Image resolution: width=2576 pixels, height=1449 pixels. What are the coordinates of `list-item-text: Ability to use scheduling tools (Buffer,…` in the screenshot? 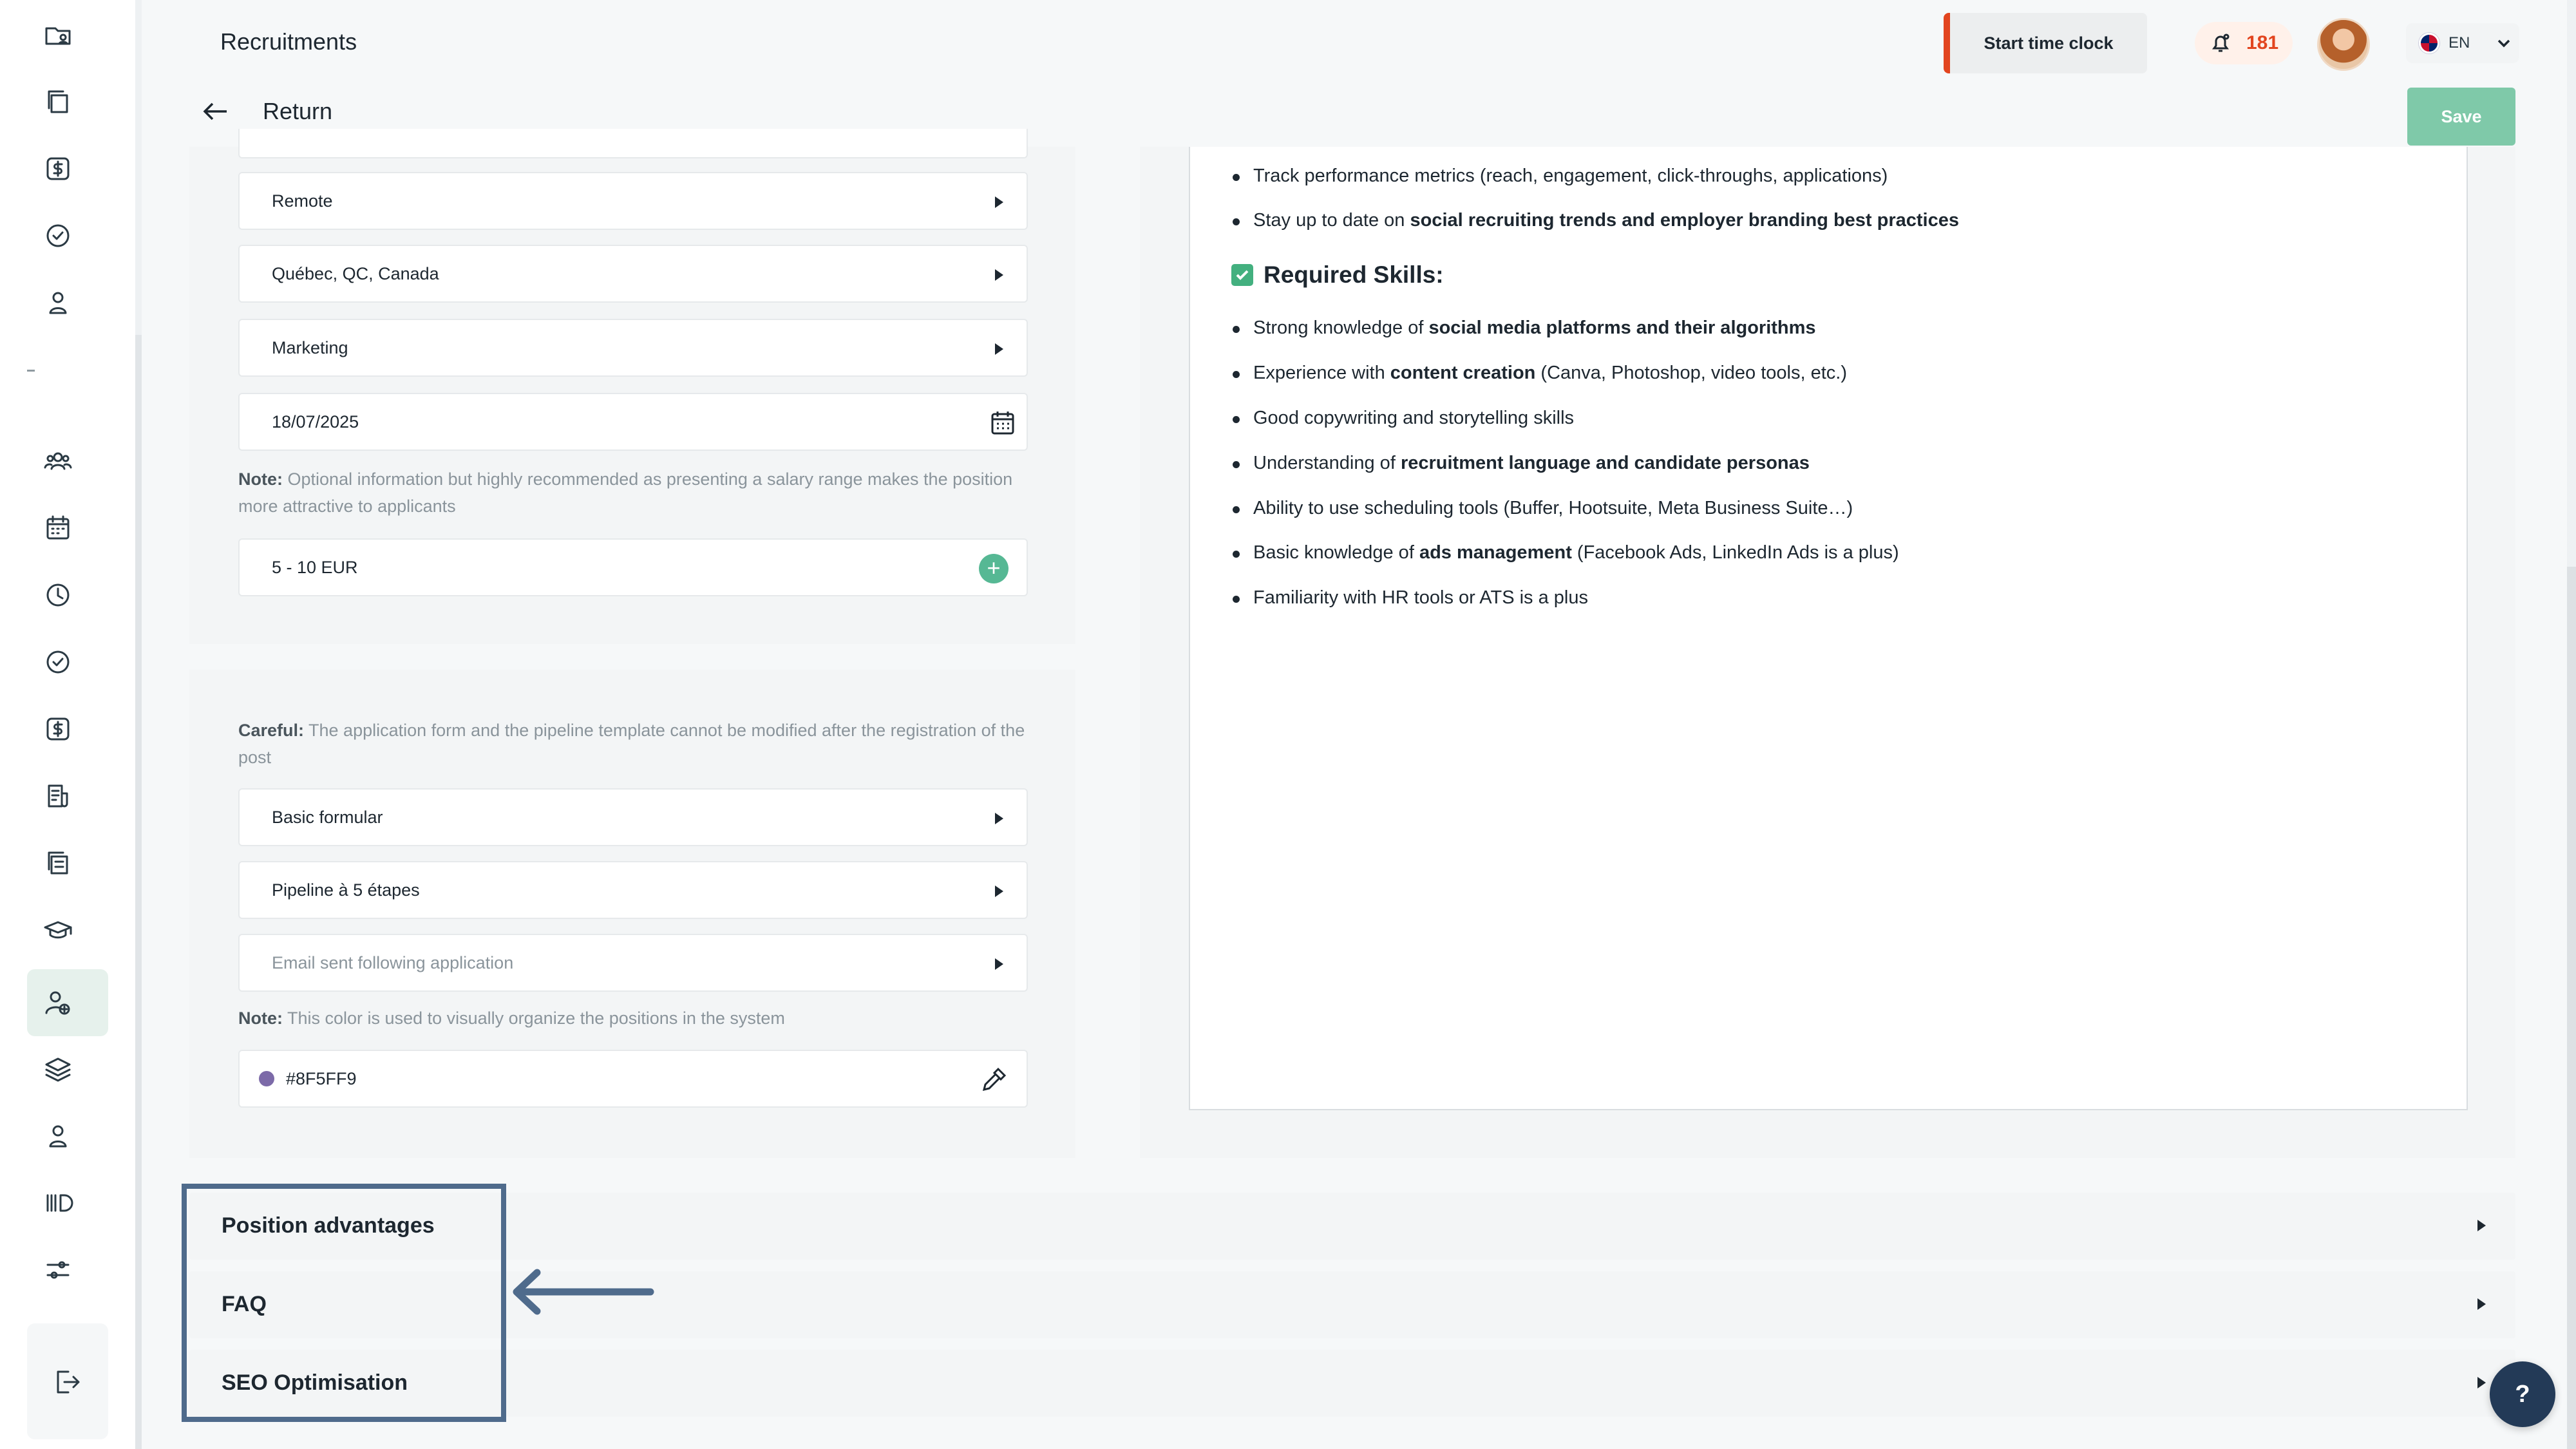 It's located at (1553, 508).